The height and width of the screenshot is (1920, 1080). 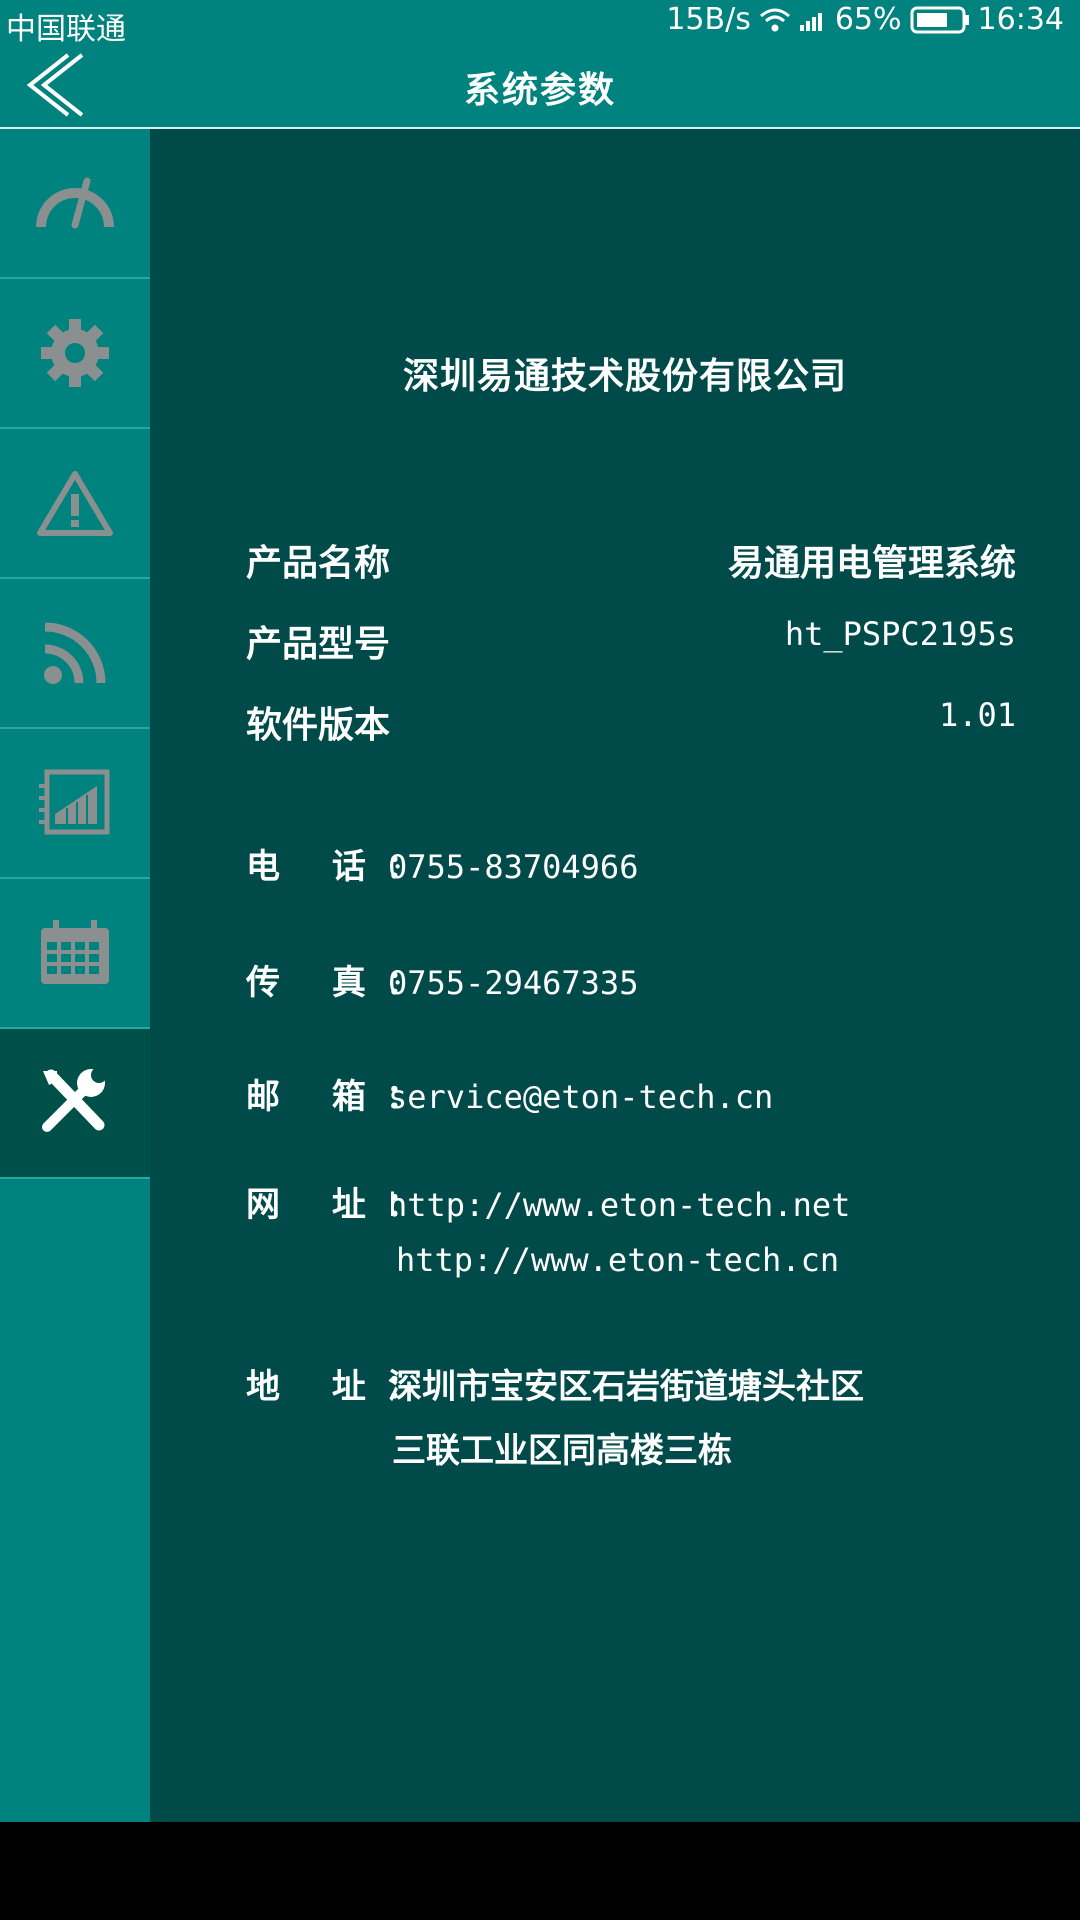 What do you see at coordinates (1020, 19) in the screenshot?
I see `clock-time: 16:34` at bounding box center [1020, 19].